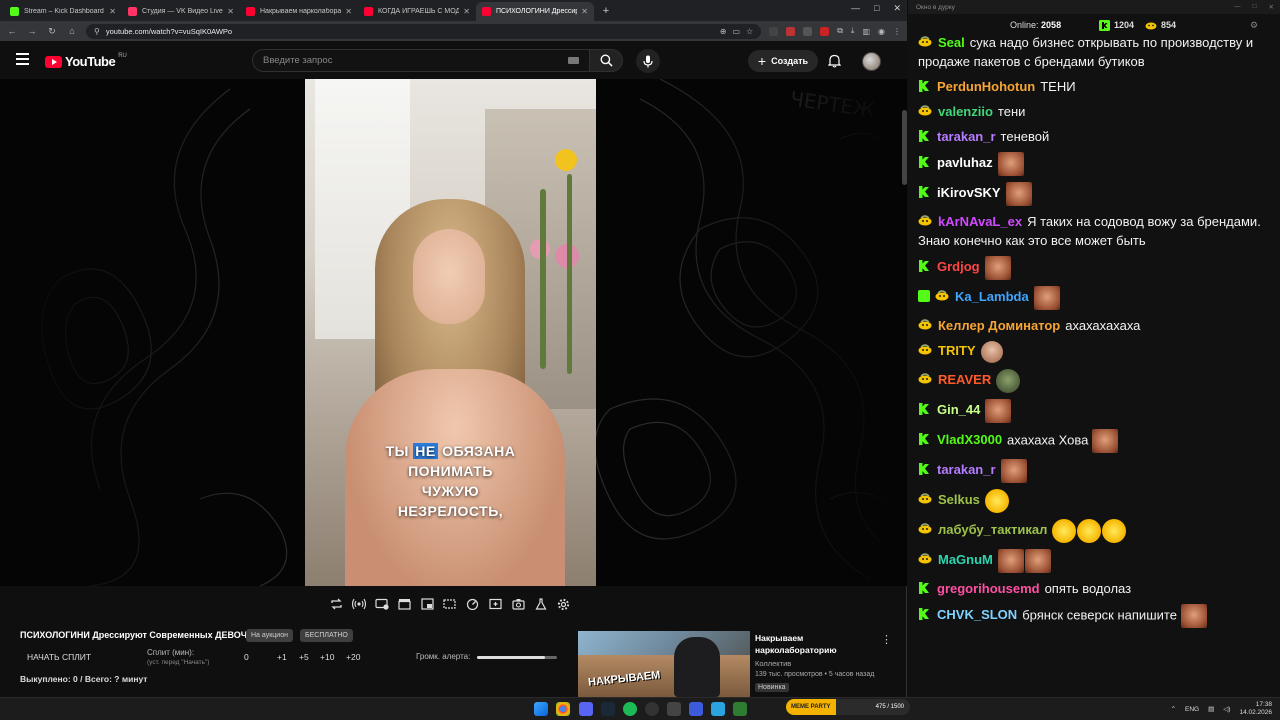 The width and height of the screenshot is (1280, 720). What do you see at coordinates (977, 614) in the screenshot?
I see `chat-username: CHVK_SLON` at bounding box center [977, 614].